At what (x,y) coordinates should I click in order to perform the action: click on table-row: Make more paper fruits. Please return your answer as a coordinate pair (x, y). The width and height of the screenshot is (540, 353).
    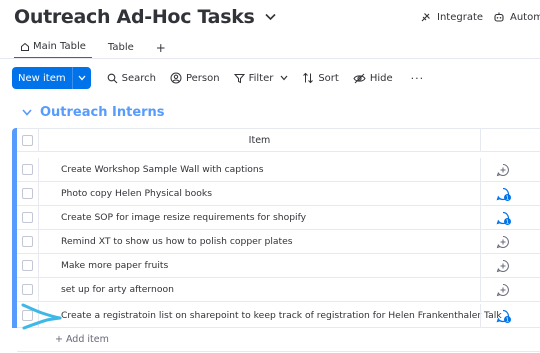
    Looking at the image, I should click on (278, 266).